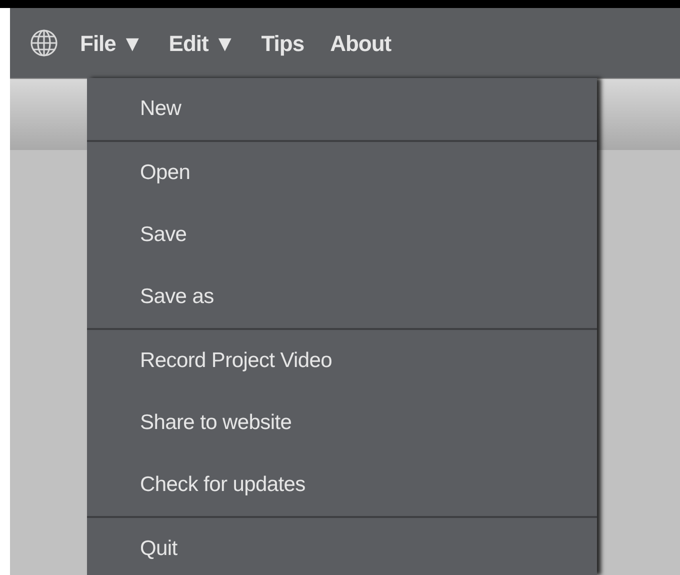 The height and width of the screenshot is (575, 680). Describe the element at coordinates (342, 485) in the screenshot. I see `menu-entry: Check for updates` at that location.